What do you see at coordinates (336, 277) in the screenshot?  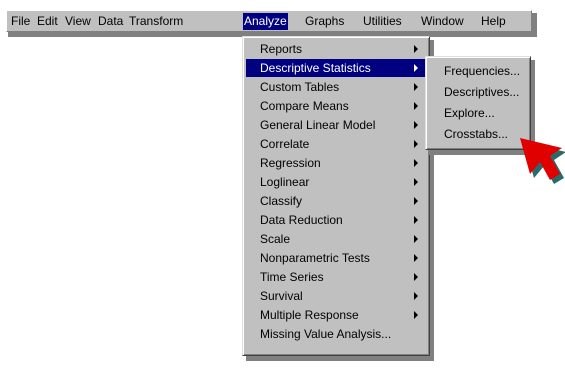 I see `menu-item-time-series: Time Series` at bounding box center [336, 277].